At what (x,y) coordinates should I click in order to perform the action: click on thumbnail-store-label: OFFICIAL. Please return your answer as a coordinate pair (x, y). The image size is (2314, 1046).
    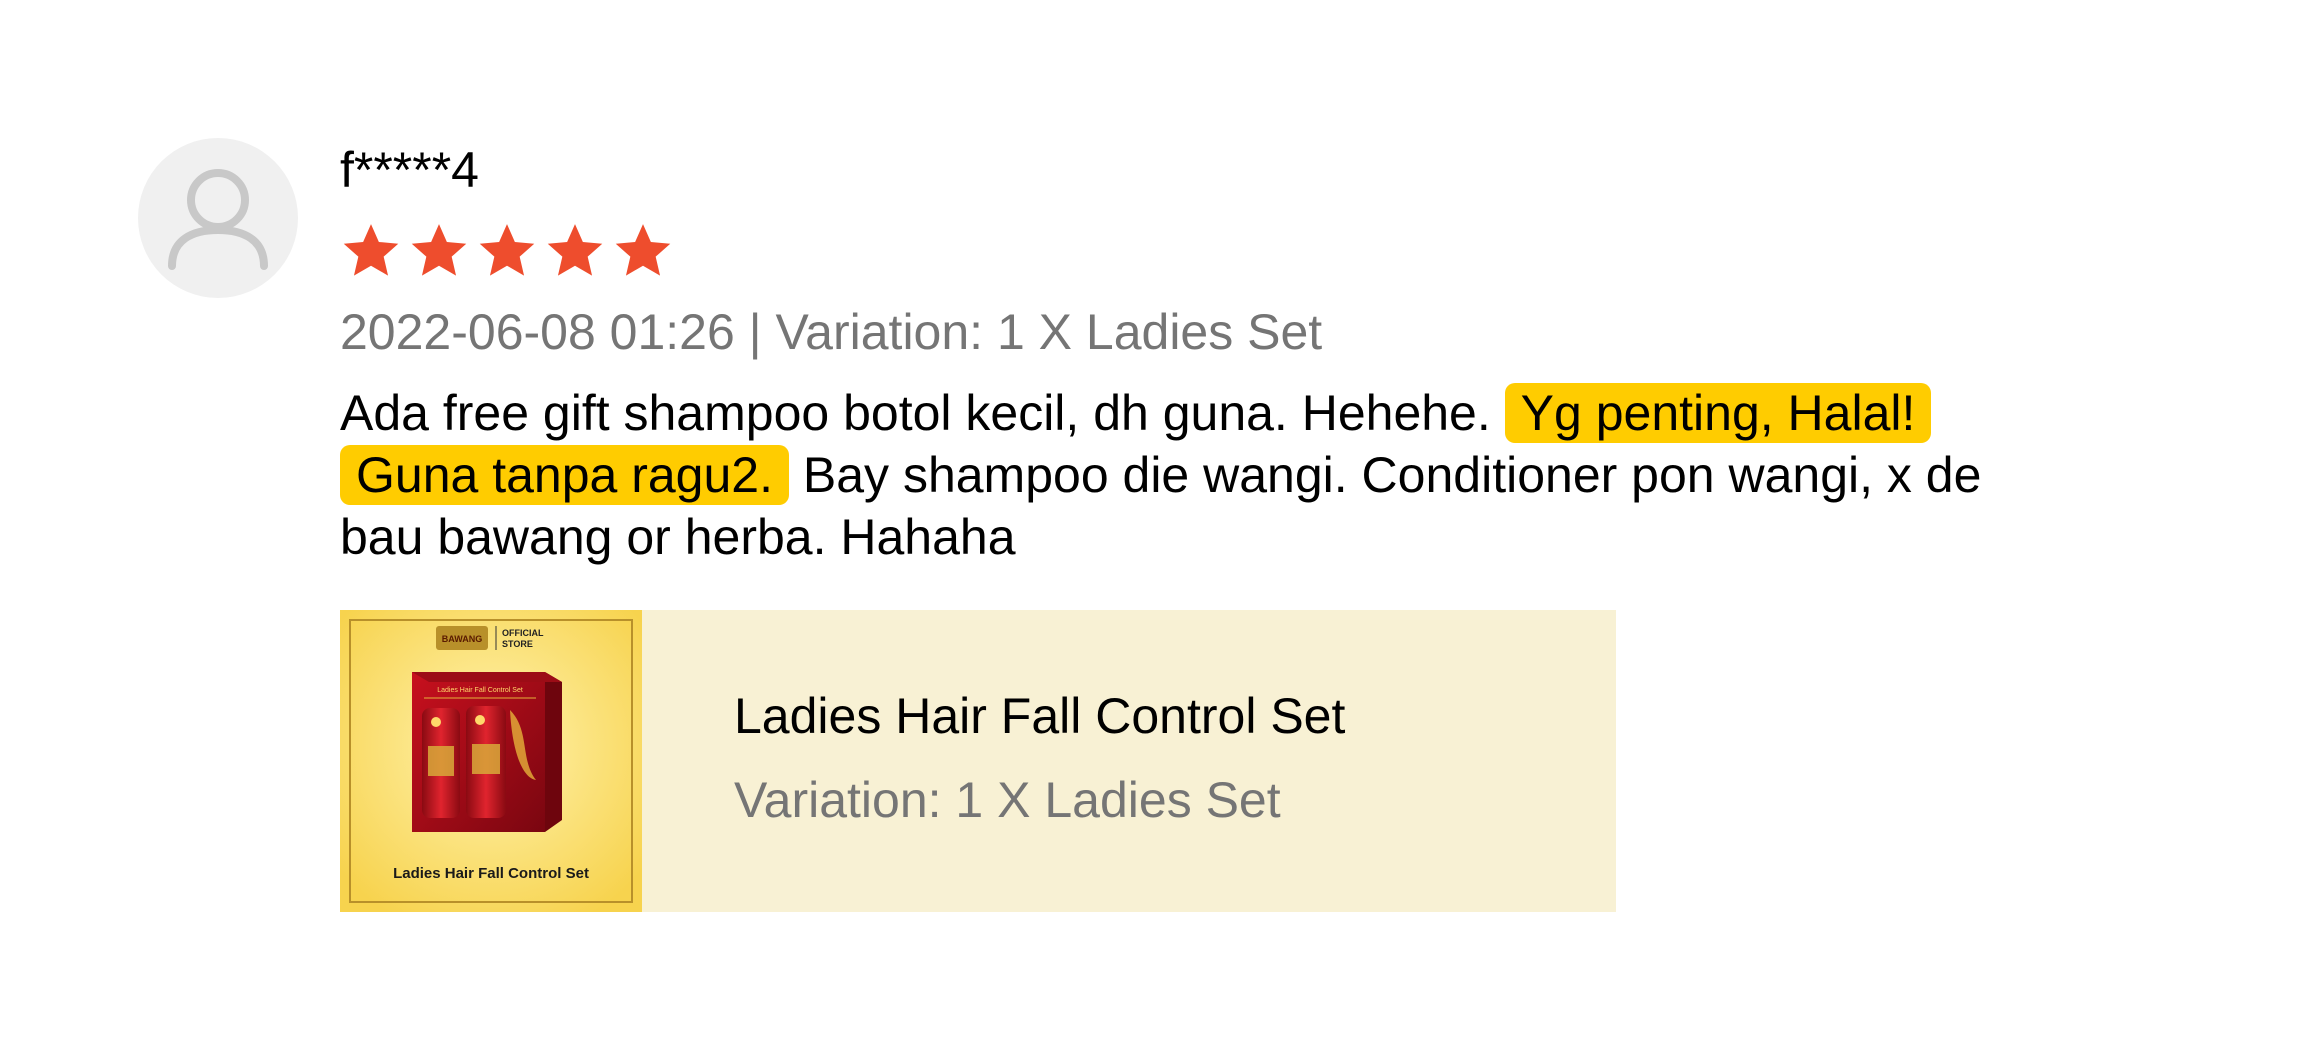
    Looking at the image, I should click on (523, 633).